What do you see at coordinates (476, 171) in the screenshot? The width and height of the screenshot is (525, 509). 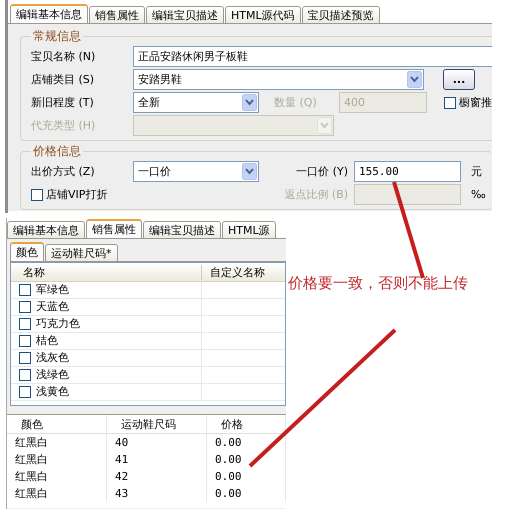 I see `unit-label: 元` at bounding box center [476, 171].